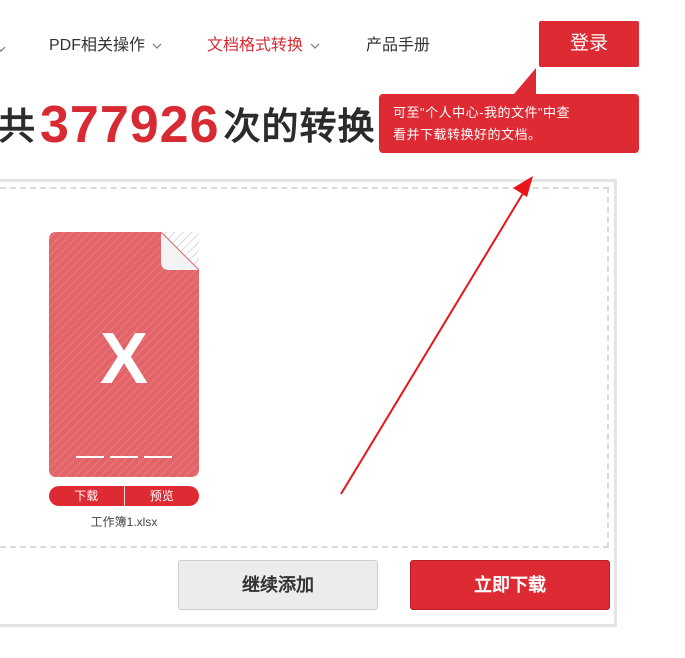  I want to click on excel-file-icon: X, so click(124, 354).